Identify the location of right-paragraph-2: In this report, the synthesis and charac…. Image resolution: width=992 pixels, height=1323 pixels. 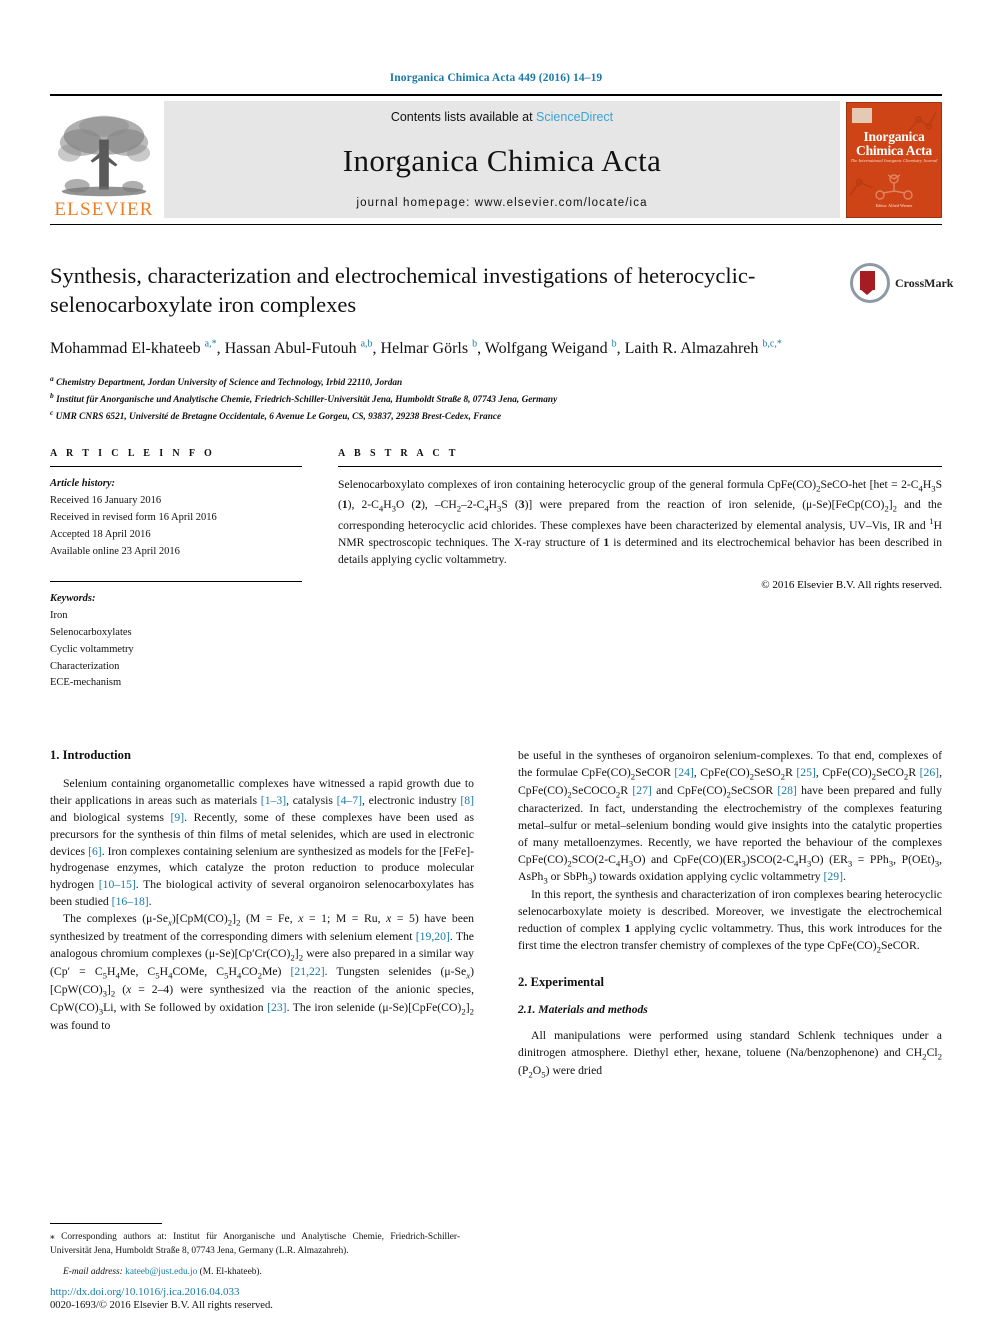
(730, 921).